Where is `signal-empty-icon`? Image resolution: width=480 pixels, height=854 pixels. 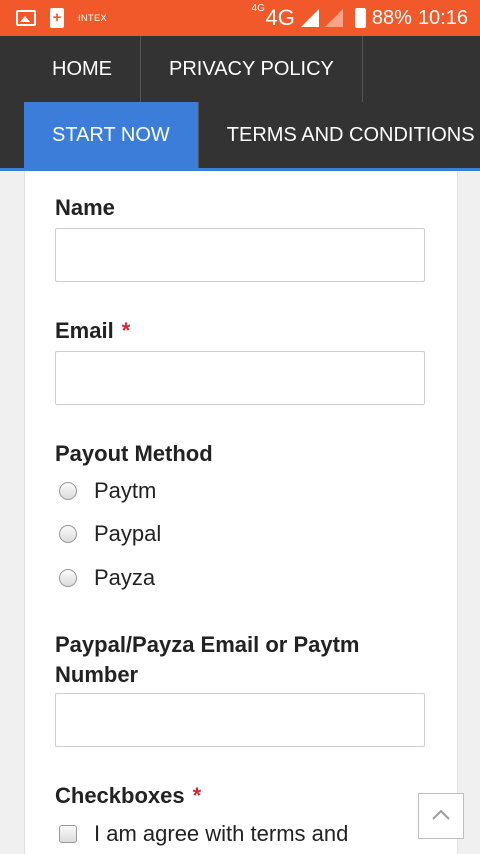 signal-empty-icon is located at coordinates (333, 18).